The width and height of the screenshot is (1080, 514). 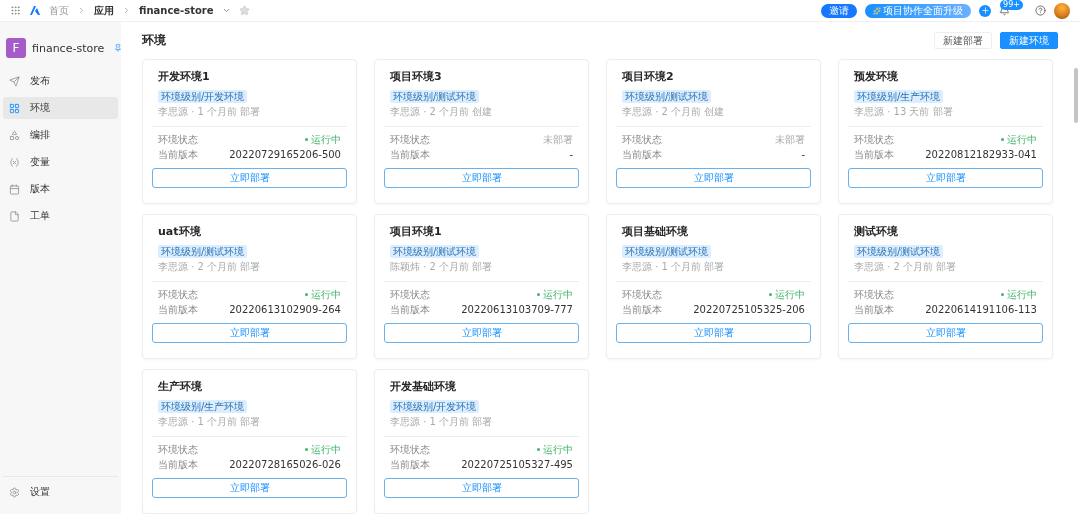 What do you see at coordinates (981, 309) in the screenshot?
I see `version-text: 20220614191106-113` at bounding box center [981, 309].